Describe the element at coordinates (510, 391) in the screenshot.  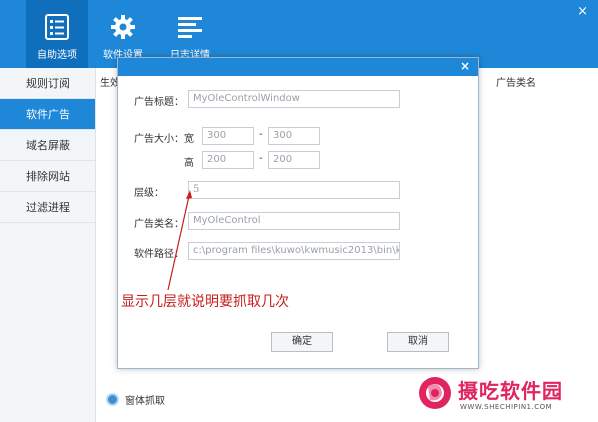
I see `watermark-name: 摄吃软件园` at that location.